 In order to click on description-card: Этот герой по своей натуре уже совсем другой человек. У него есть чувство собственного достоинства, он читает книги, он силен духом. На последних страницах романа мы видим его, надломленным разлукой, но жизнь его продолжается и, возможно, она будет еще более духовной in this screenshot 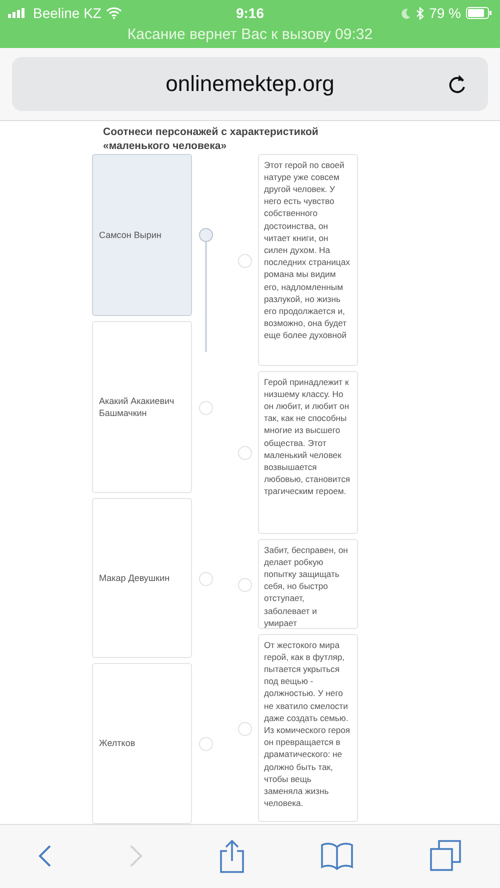, I will do `click(308, 260)`.